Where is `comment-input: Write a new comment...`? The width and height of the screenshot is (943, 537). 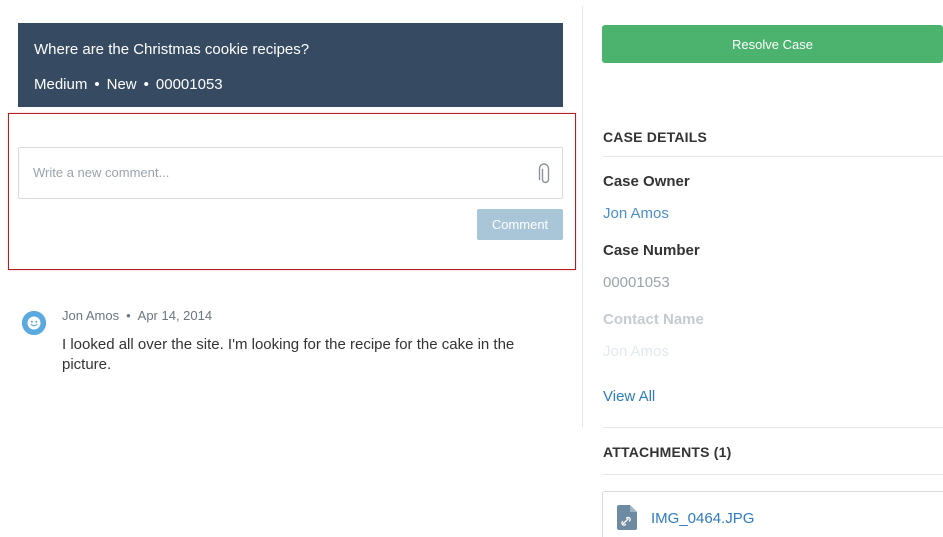 comment-input: Write a new comment... is located at coordinates (290, 173).